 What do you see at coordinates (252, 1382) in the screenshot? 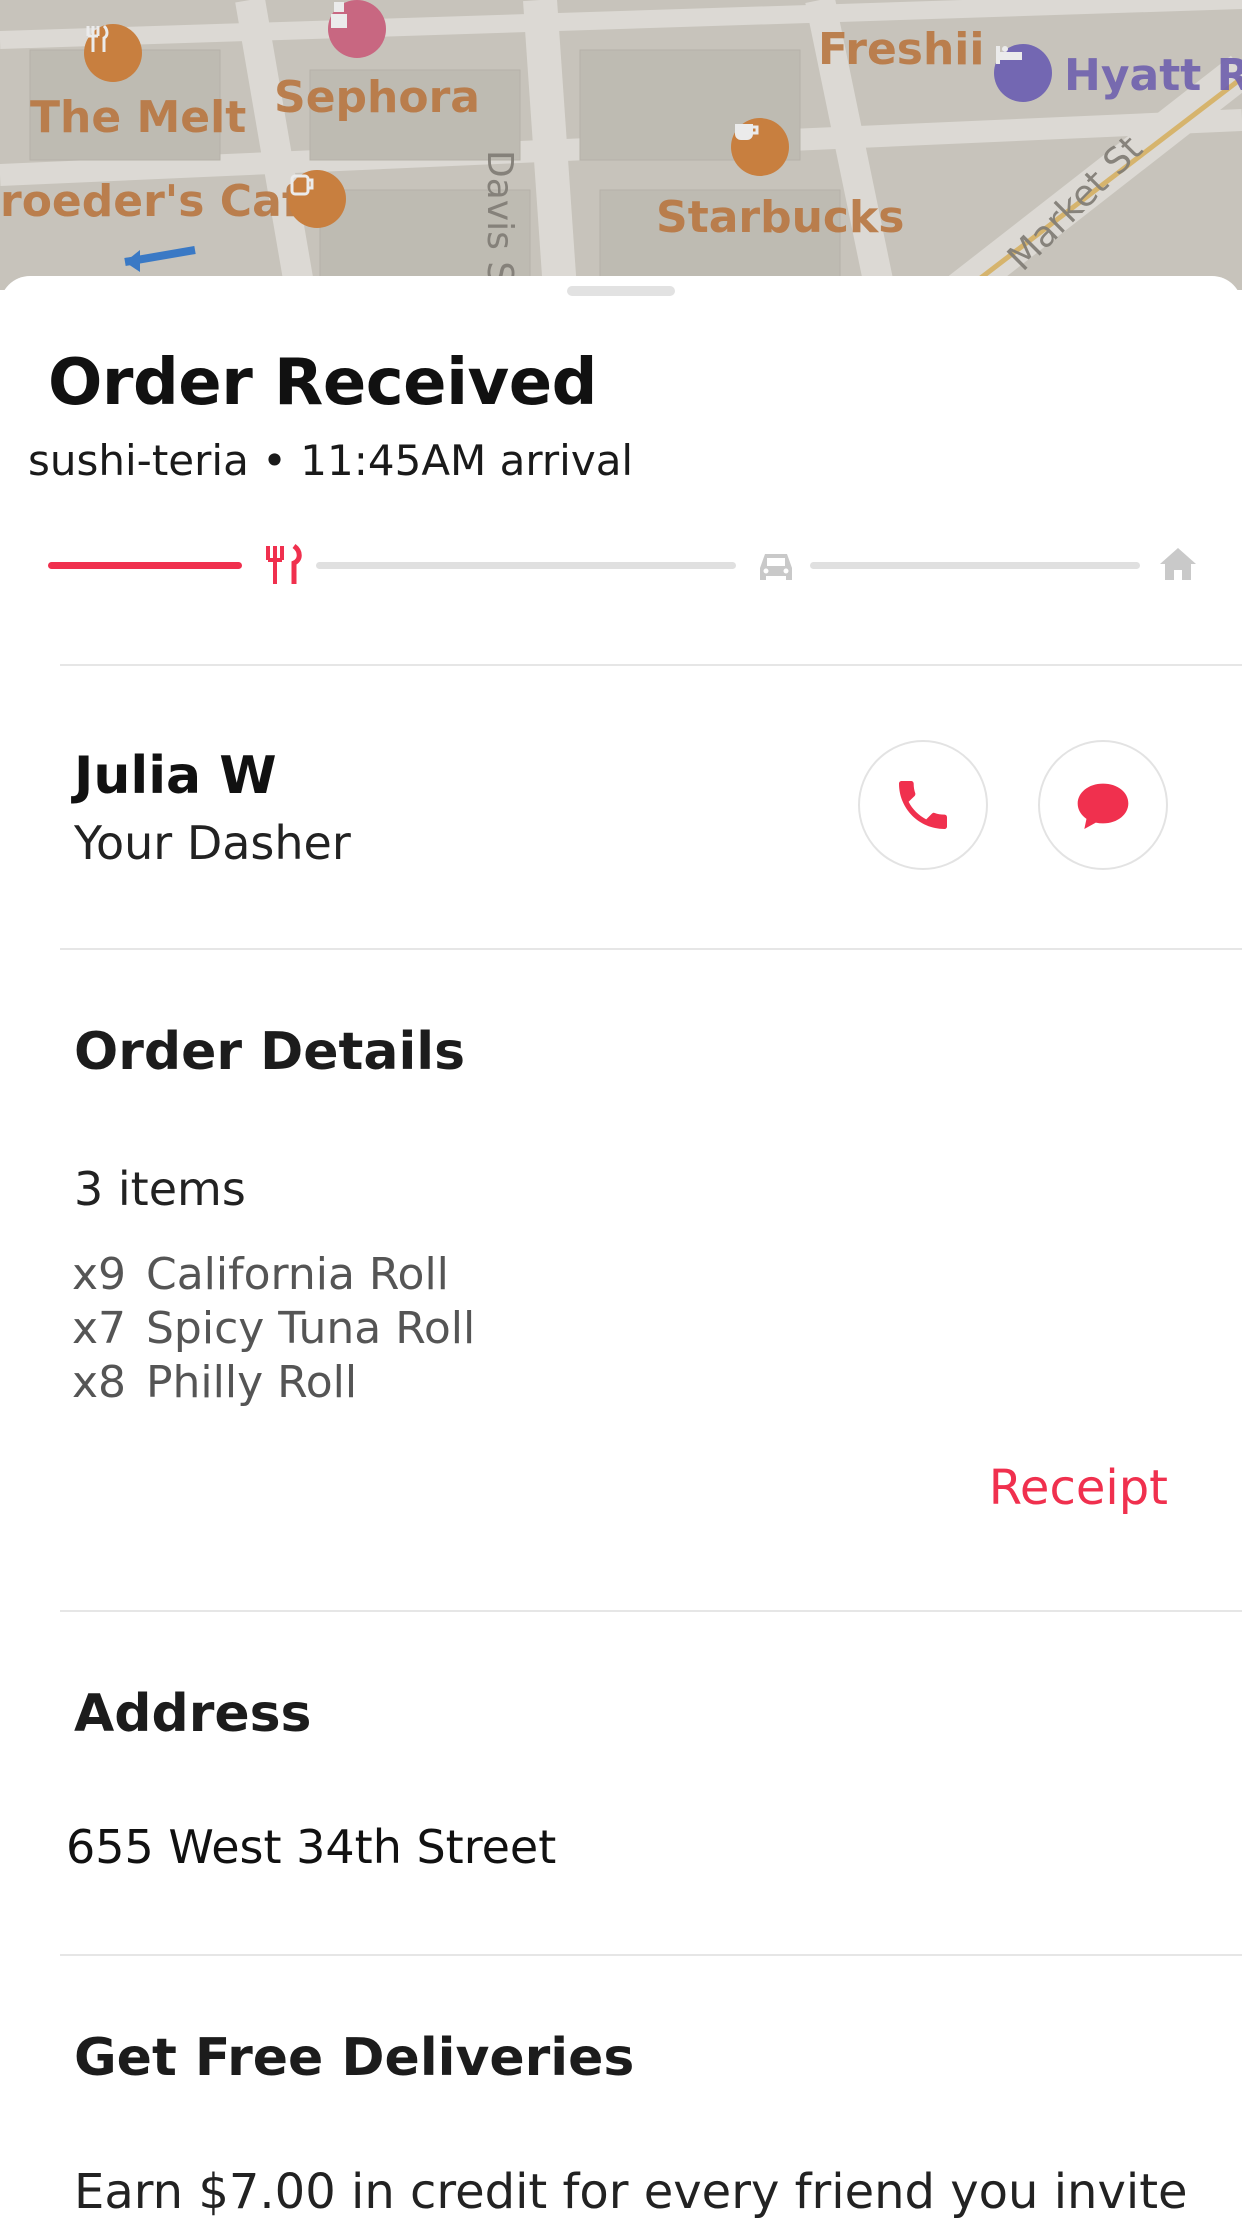
I see `item-name: Philly Roll` at bounding box center [252, 1382].